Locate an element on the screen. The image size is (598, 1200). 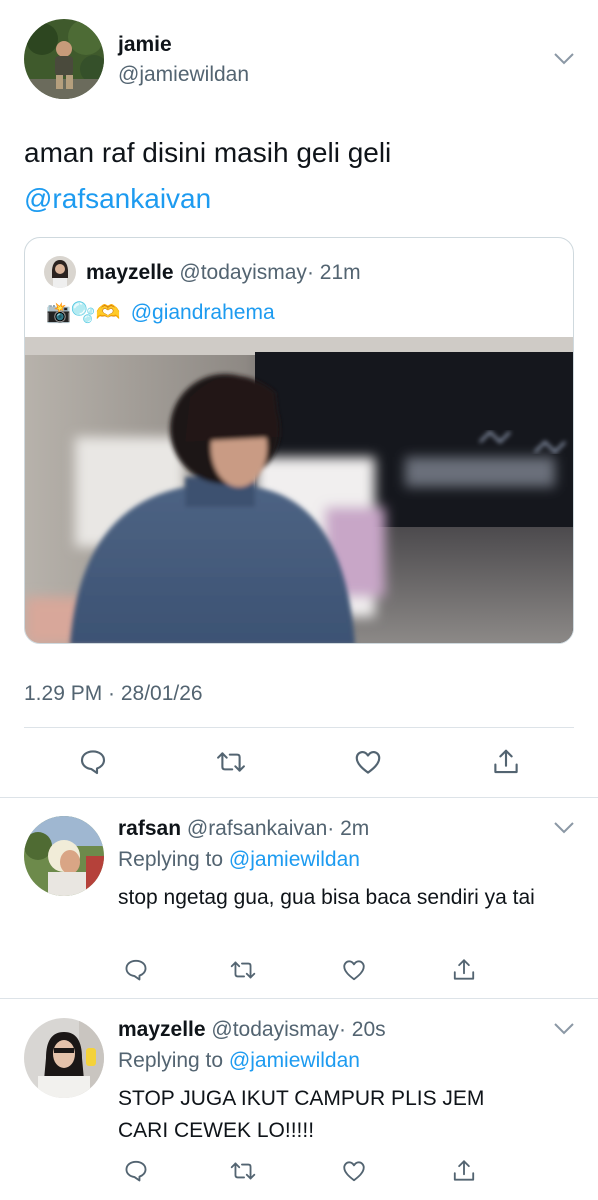
quoted-text: 📸🫧🫶 @giandrahema is located at coordinates (160, 312).